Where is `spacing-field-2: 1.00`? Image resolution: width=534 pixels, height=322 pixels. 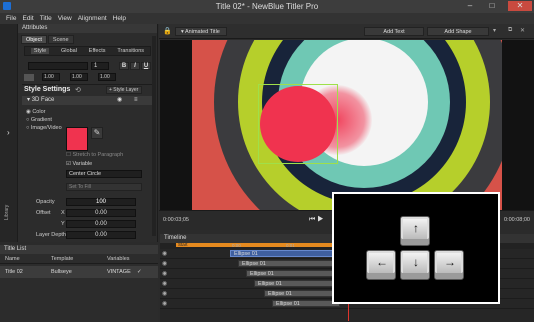
spacing-field-2: 1.00 is located at coordinates (79, 77).